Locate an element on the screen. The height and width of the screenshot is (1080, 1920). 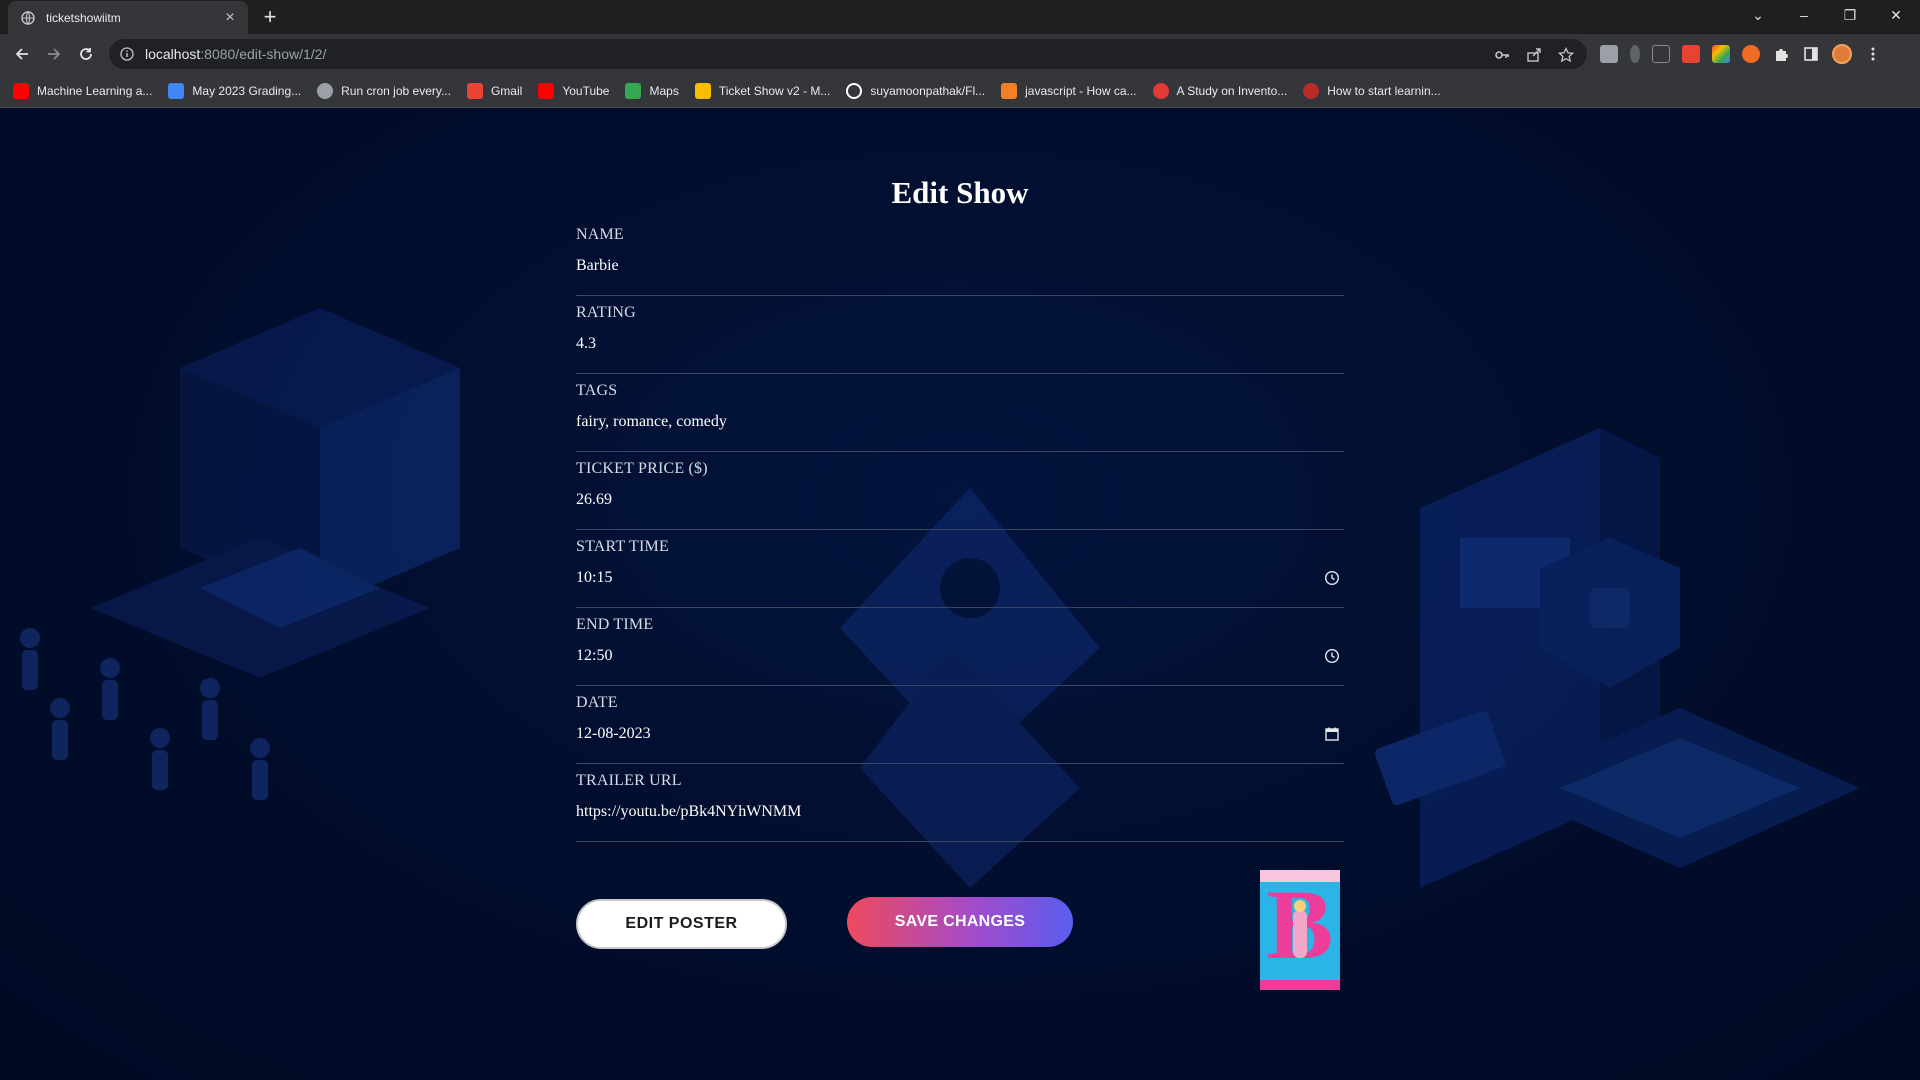
bookmark-label: Maps is located at coordinates (664, 90).